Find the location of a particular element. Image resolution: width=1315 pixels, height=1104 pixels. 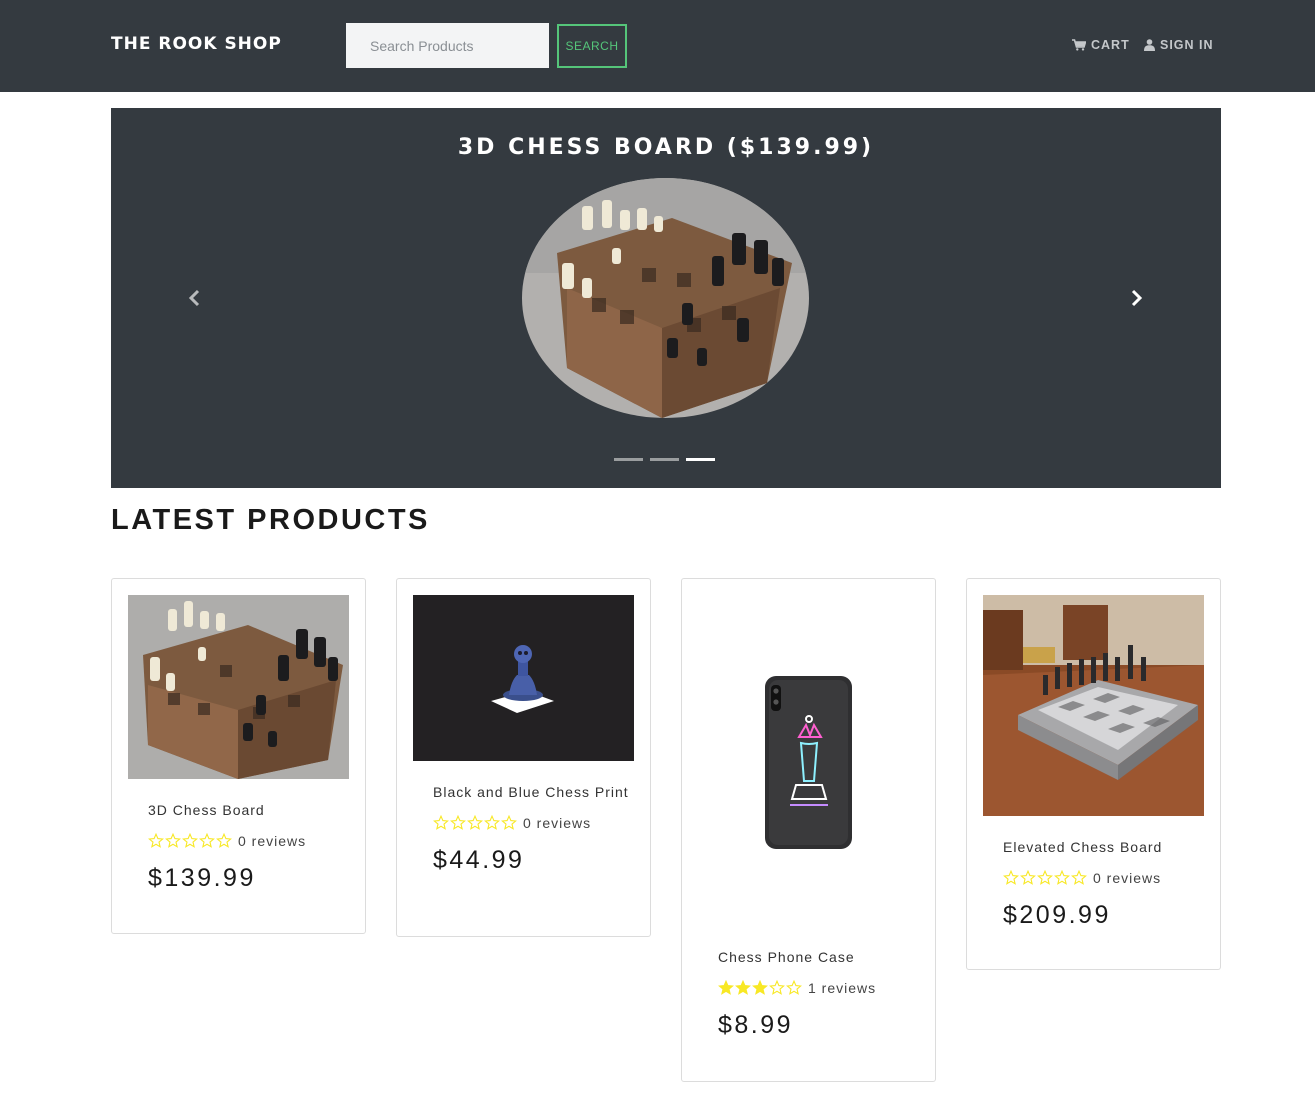

search-input is located at coordinates (447, 45).